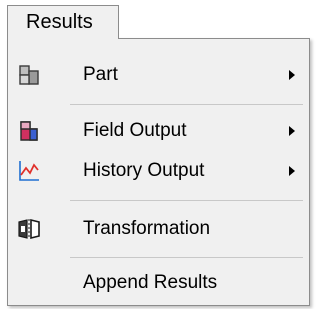 The height and width of the screenshot is (309, 320). Describe the element at coordinates (29, 171) in the screenshot. I see `history-output-icon` at that location.